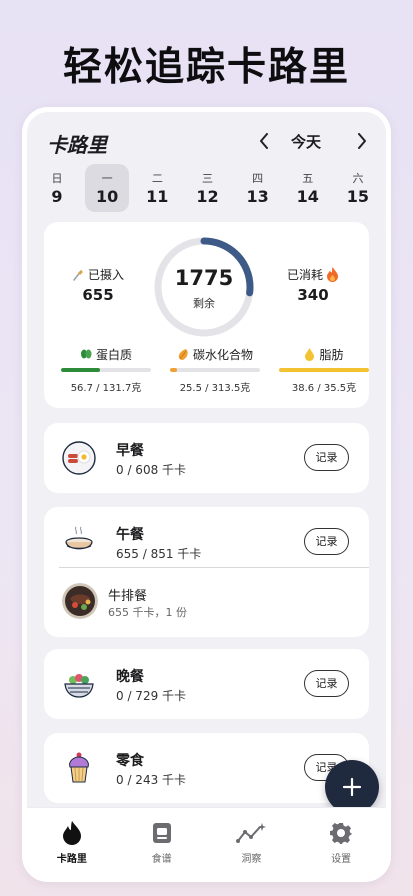  I want to click on log-dinner-button: 记录, so click(326, 683).